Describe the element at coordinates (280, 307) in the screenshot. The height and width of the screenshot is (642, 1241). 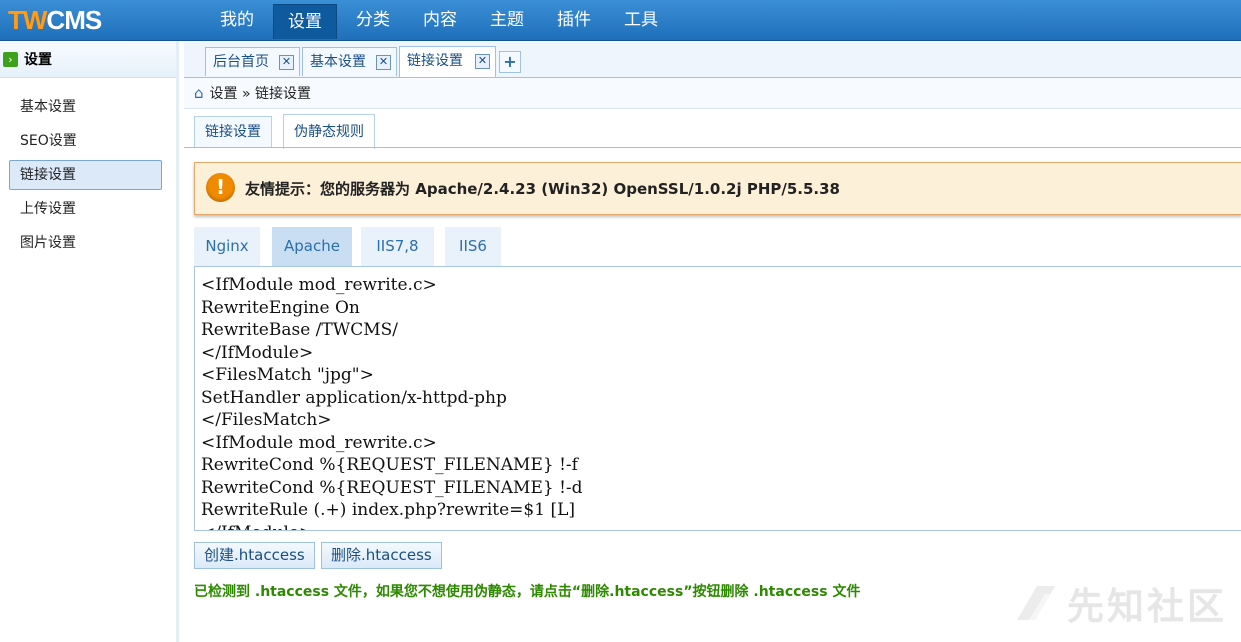
I see `code-line: RewriteEngine On` at that location.